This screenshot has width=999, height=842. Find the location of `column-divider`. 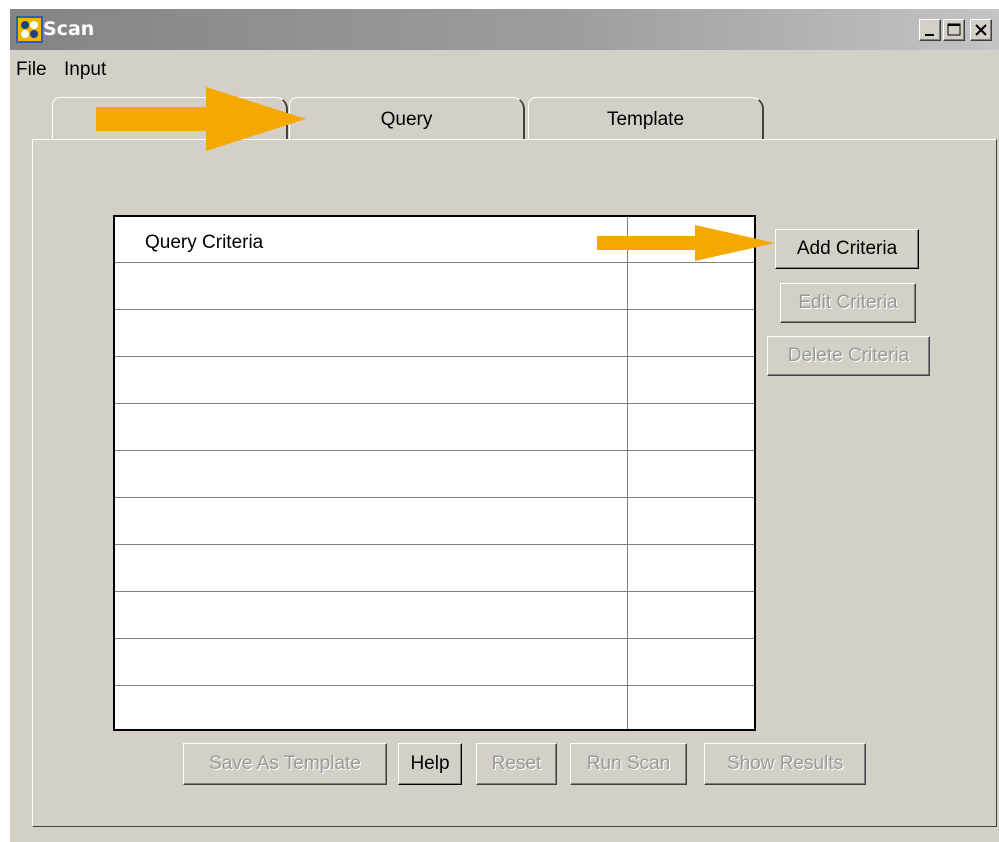

column-divider is located at coordinates (627, 473).